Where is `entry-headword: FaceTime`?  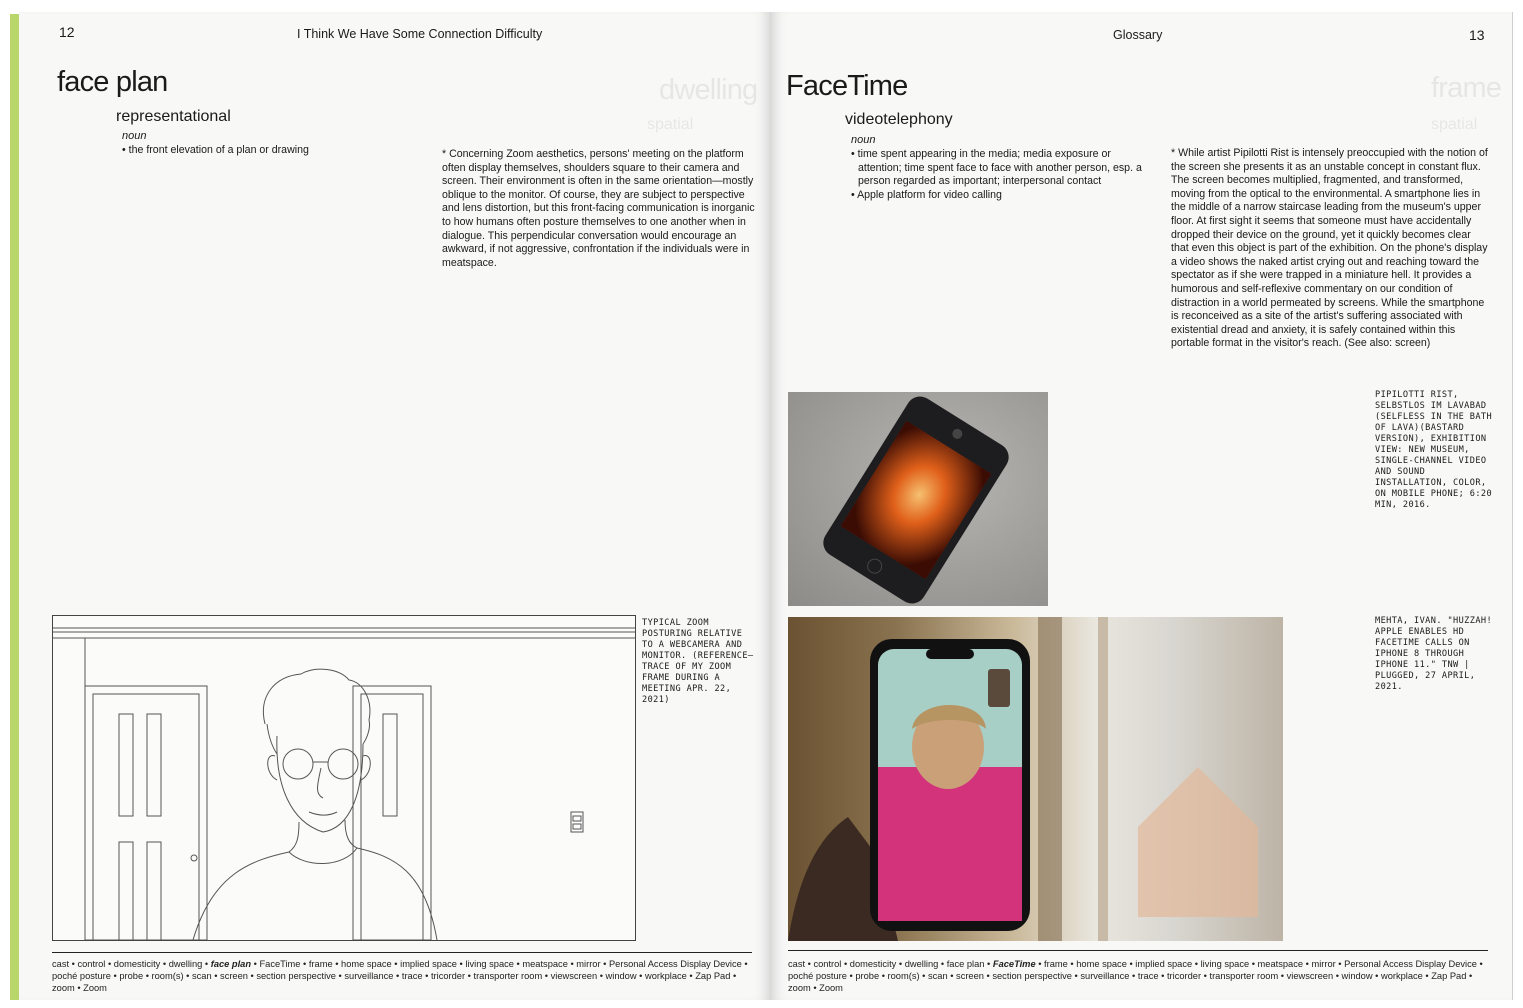 entry-headword: FaceTime is located at coordinates (847, 86).